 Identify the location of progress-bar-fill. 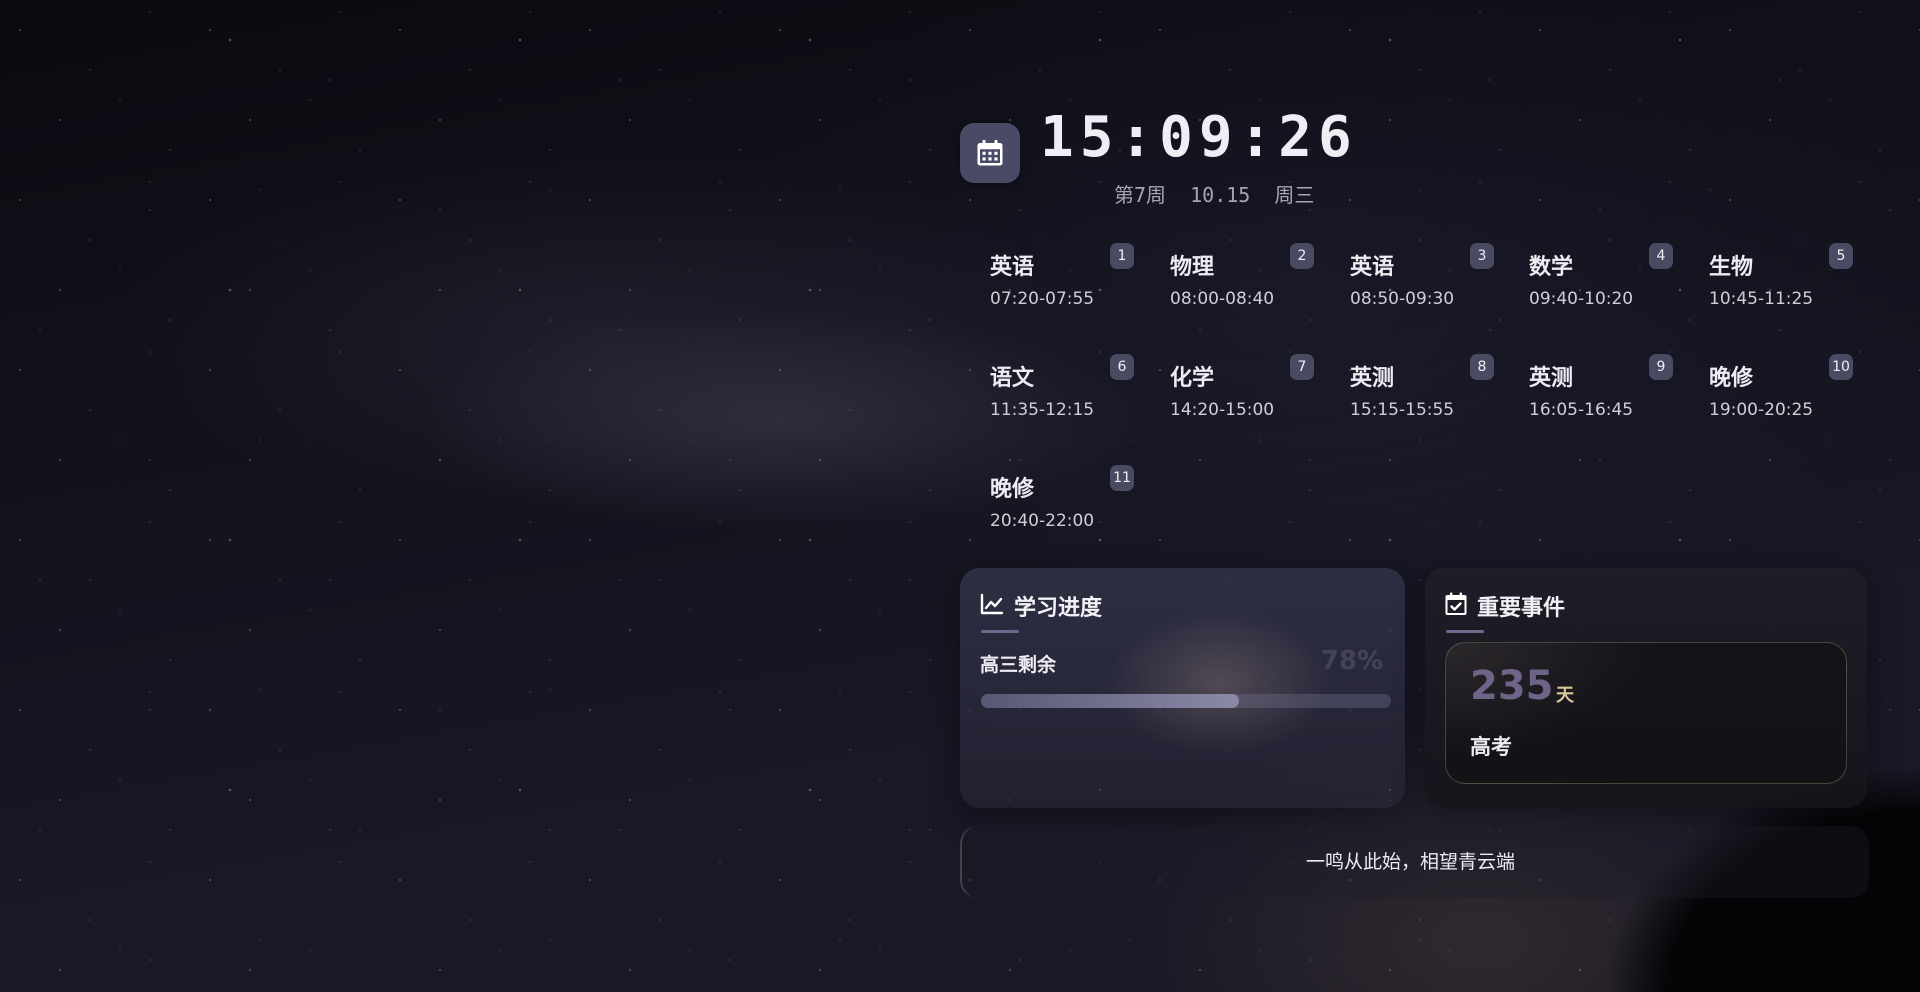
(1110, 701).